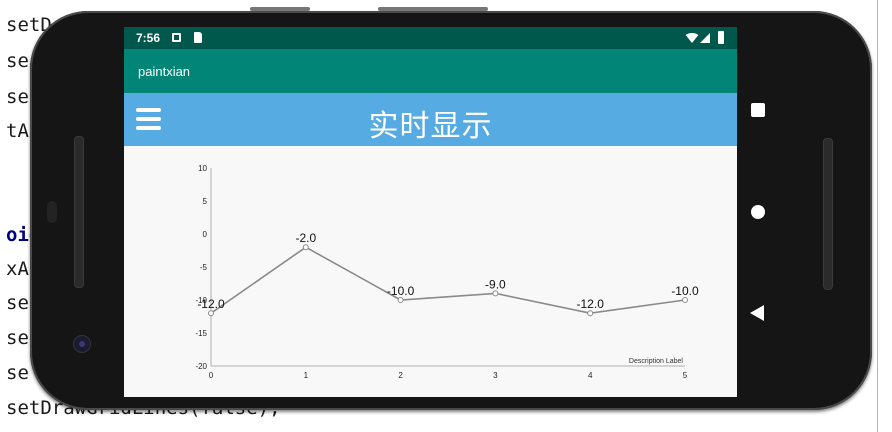 The width and height of the screenshot is (892, 432). I want to click on y-tick-label: -20, so click(201, 366).